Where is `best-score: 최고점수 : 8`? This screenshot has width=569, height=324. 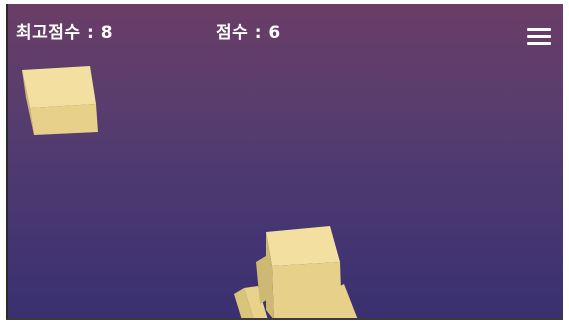
best-score: 최고점수 : 8 is located at coordinates (65, 33).